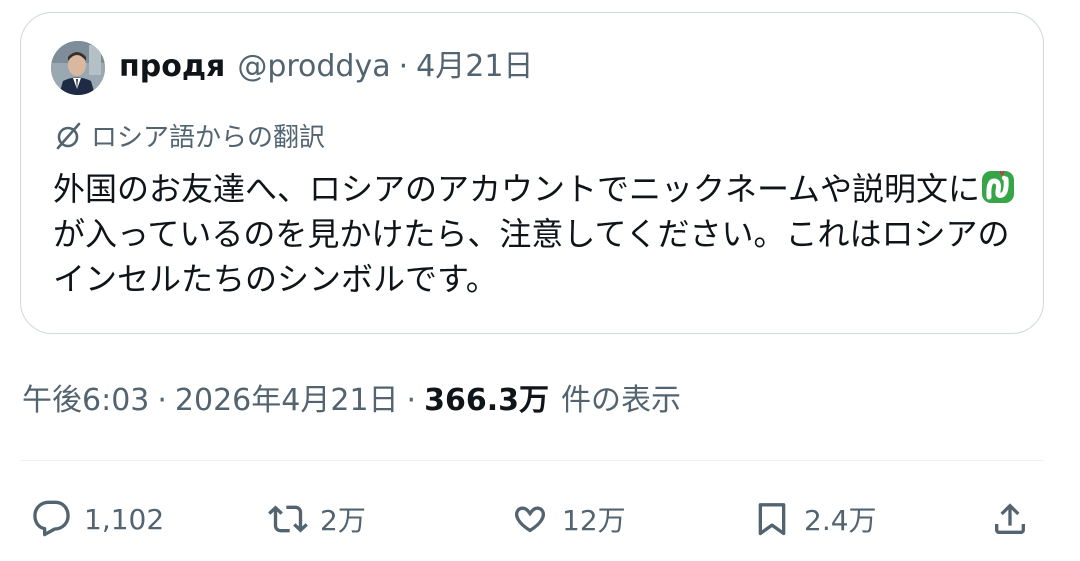 Image resolution: width=1080 pixels, height=561 pixels. I want to click on retweet-button: 2万, so click(317, 519).